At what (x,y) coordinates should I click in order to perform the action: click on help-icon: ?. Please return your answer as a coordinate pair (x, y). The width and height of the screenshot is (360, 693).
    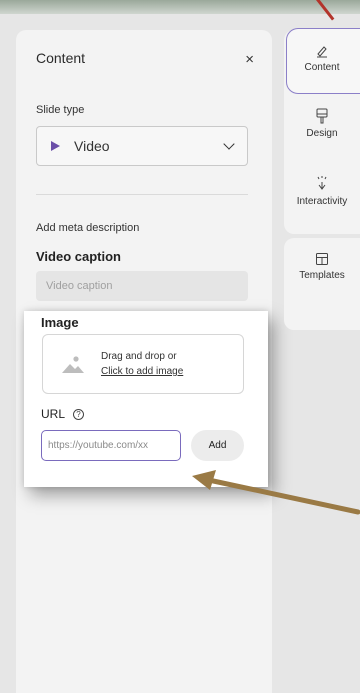
    Looking at the image, I should click on (79, 414).